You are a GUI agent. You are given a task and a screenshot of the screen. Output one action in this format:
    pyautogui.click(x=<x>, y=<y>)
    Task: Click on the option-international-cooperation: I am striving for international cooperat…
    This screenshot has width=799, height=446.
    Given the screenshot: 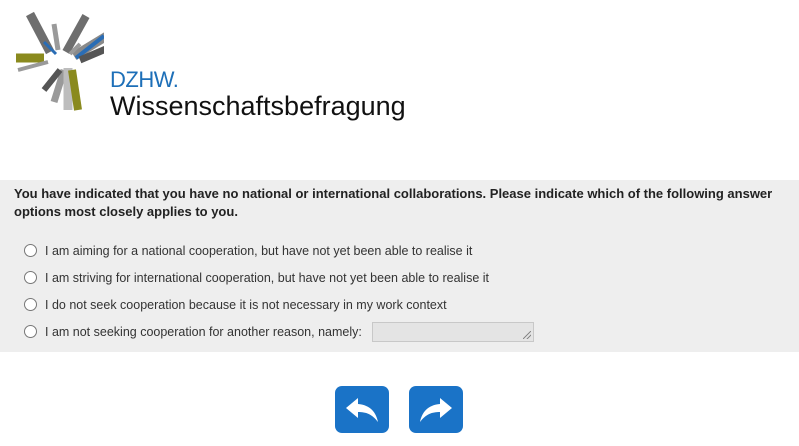 What is the action you would take?
    pyautogui.click(x=279, y=277)
    